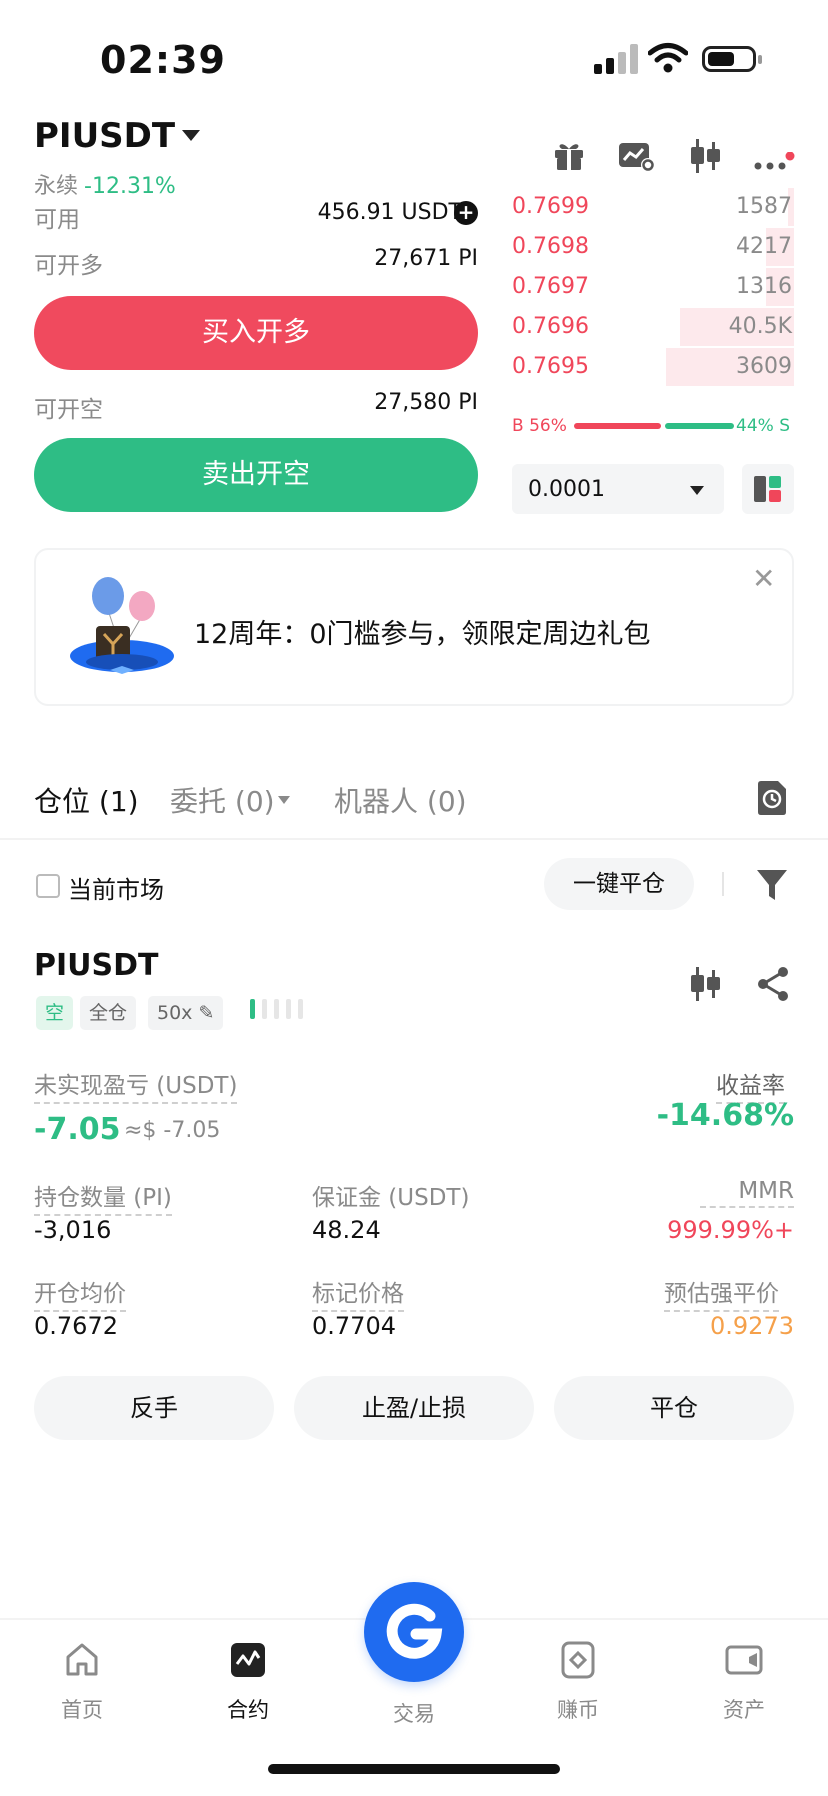  What do you see at coordinates (80, 1293) in the screenshot?
I see `entry-price-label: 开仓均价` at bounding box center [80, 1293].